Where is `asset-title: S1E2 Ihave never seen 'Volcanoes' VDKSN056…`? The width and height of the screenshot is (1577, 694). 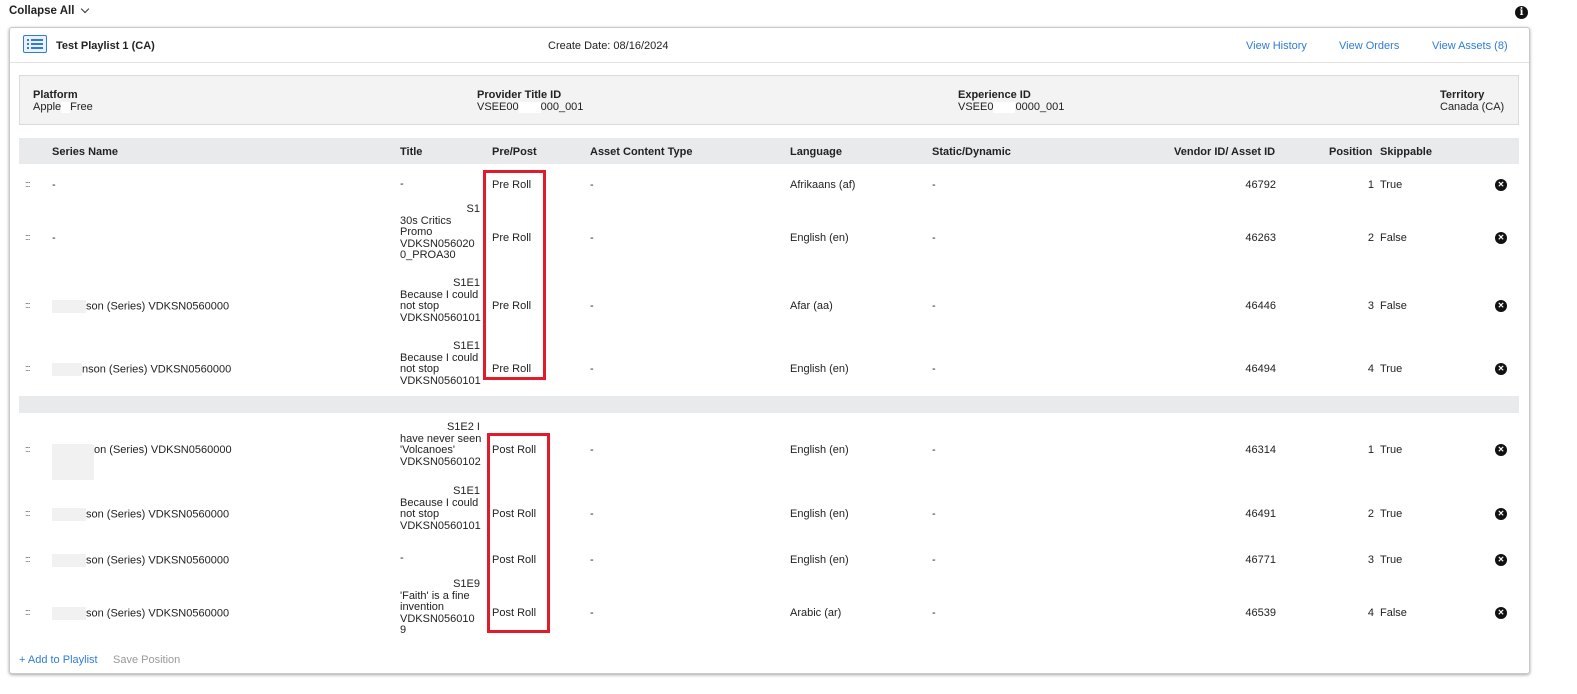
asset-title: S1E2 Ihave never seen 'Volcanoes' VDKSN056… is located at coordinates (443, 444).